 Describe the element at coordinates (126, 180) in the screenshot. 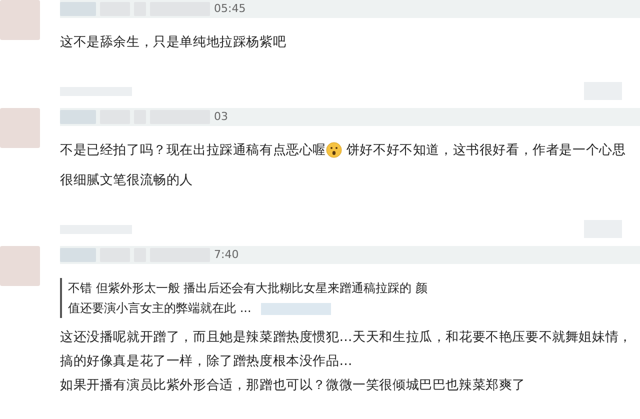

I see `comment-text: 很细腻文笔很流畅的人` at that location.